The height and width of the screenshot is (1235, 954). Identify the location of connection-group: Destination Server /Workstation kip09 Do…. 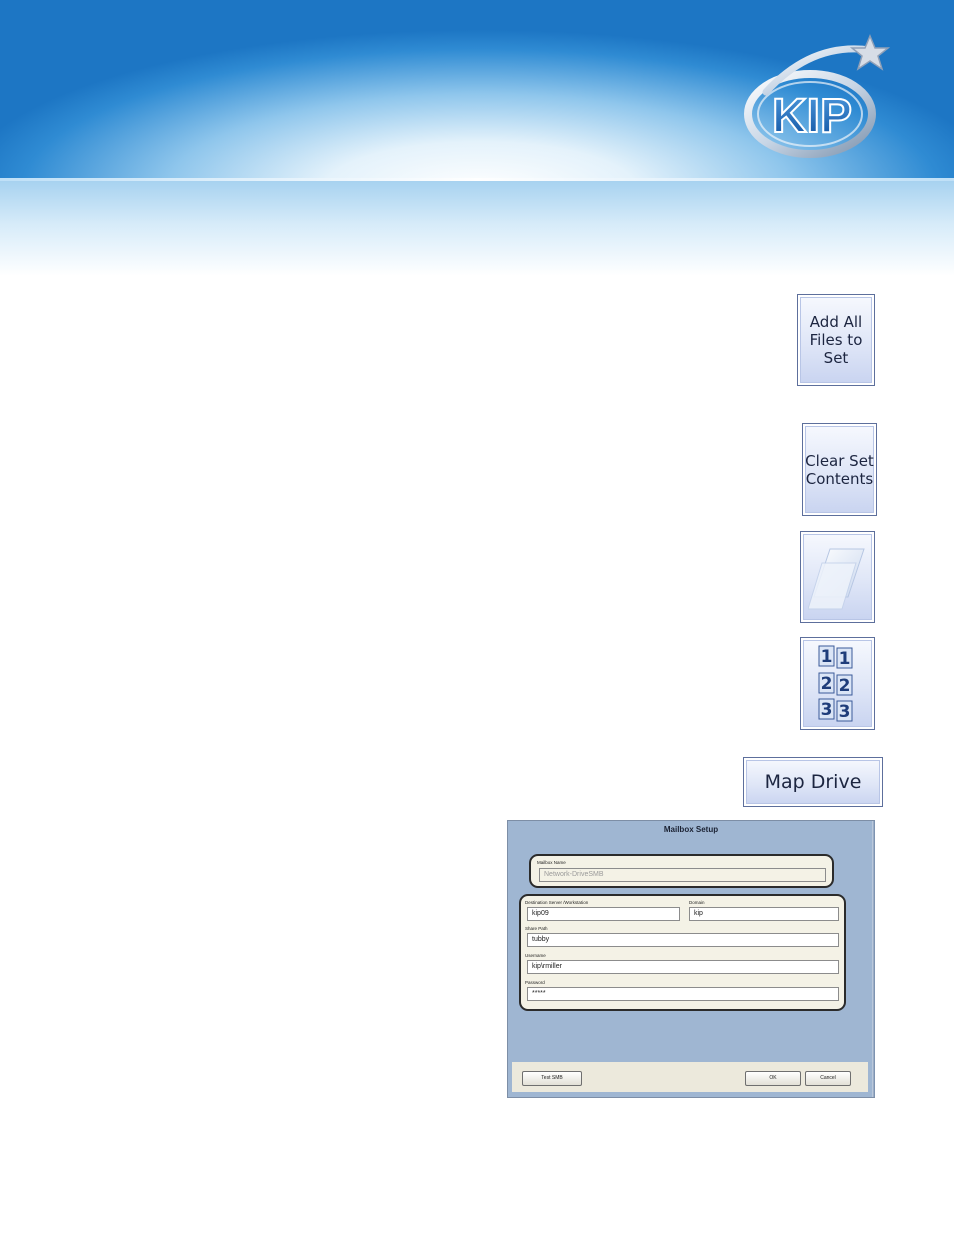
(682, 952).